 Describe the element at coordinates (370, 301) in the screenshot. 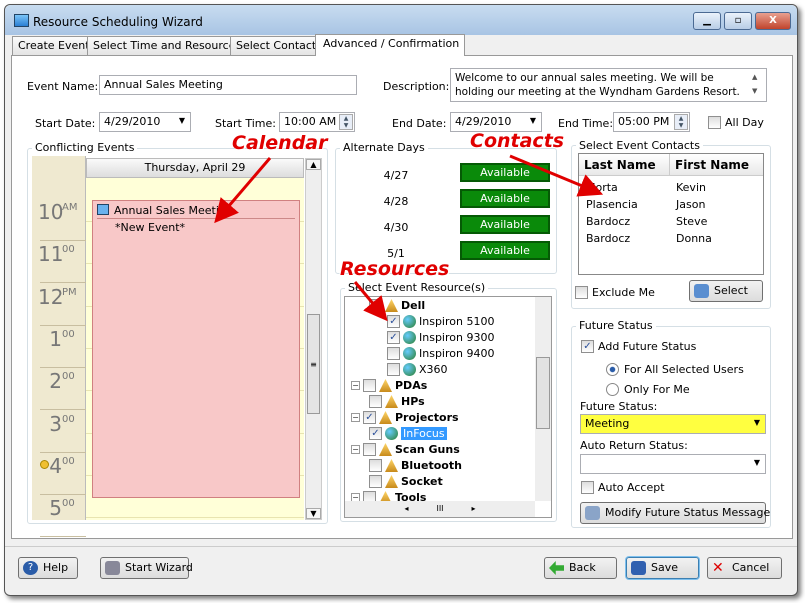

I see `arrow-resources` at that location.